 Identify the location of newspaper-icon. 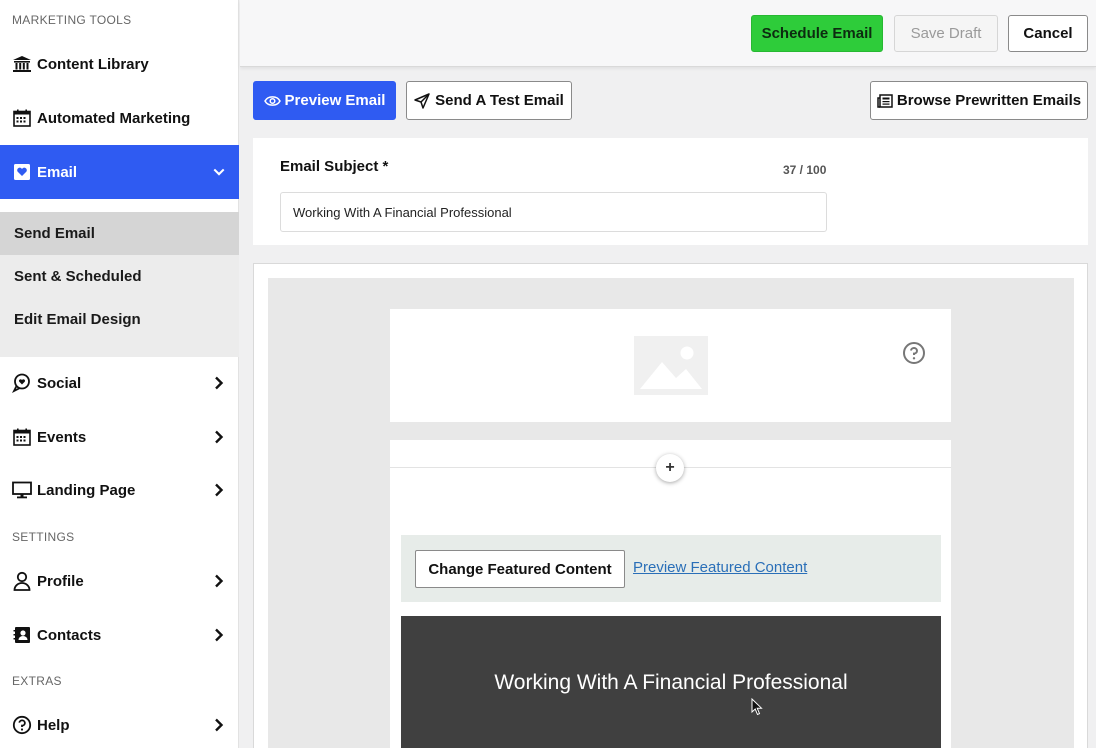
(885, 100).